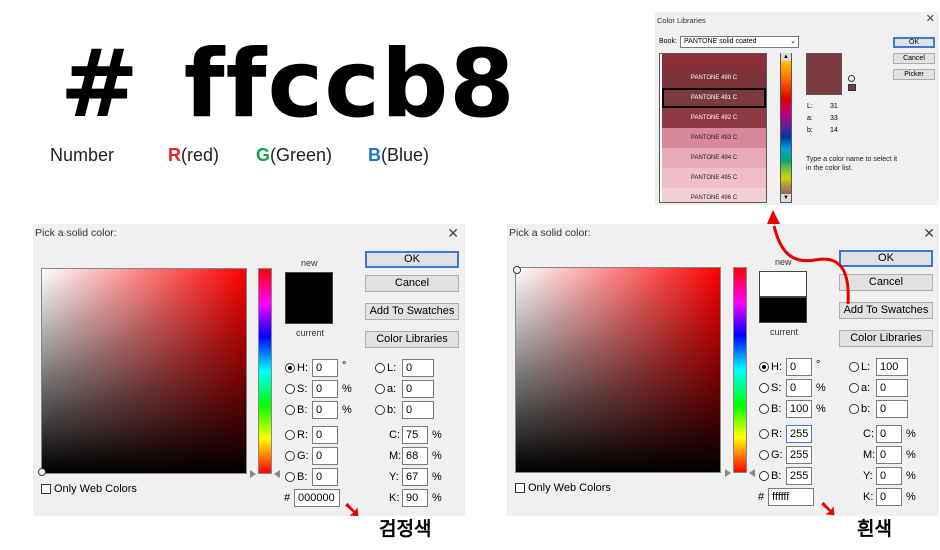 The image size is (940, 550). What do you see at coordinates (828, 508) in the screenshot?
I see `red-arrow-icon: ➘` at bounding box center [828, 508].